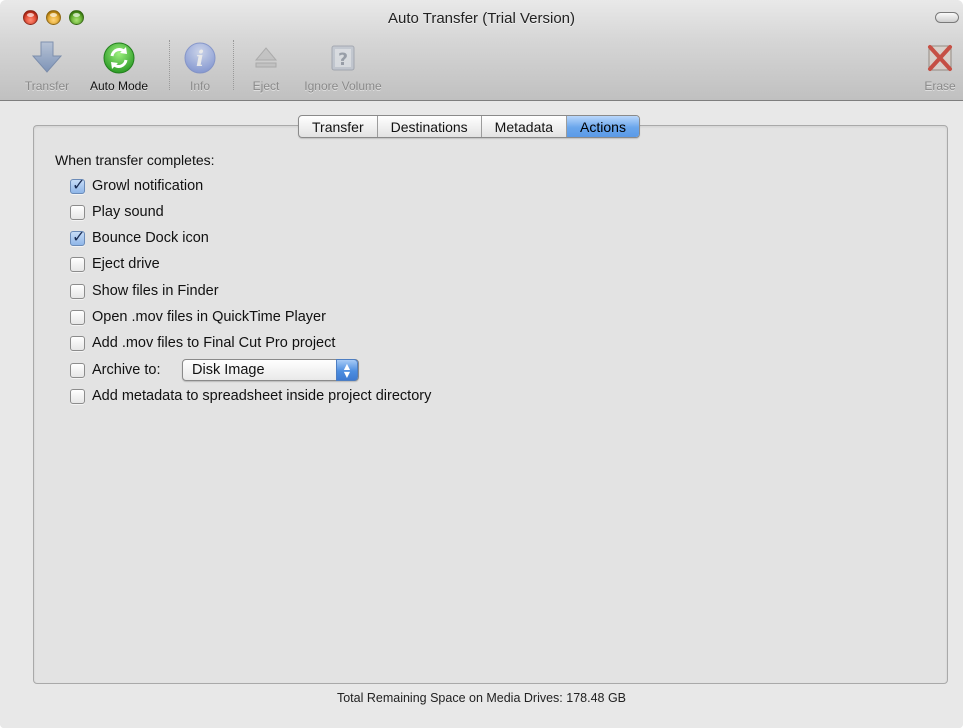 The height and width of the screenshot is (728, 963). What do you see at coordinates (150, 238) in the screenshot?
I see `option-label: Bounce Dock icon` at bounding box center [150, 238].